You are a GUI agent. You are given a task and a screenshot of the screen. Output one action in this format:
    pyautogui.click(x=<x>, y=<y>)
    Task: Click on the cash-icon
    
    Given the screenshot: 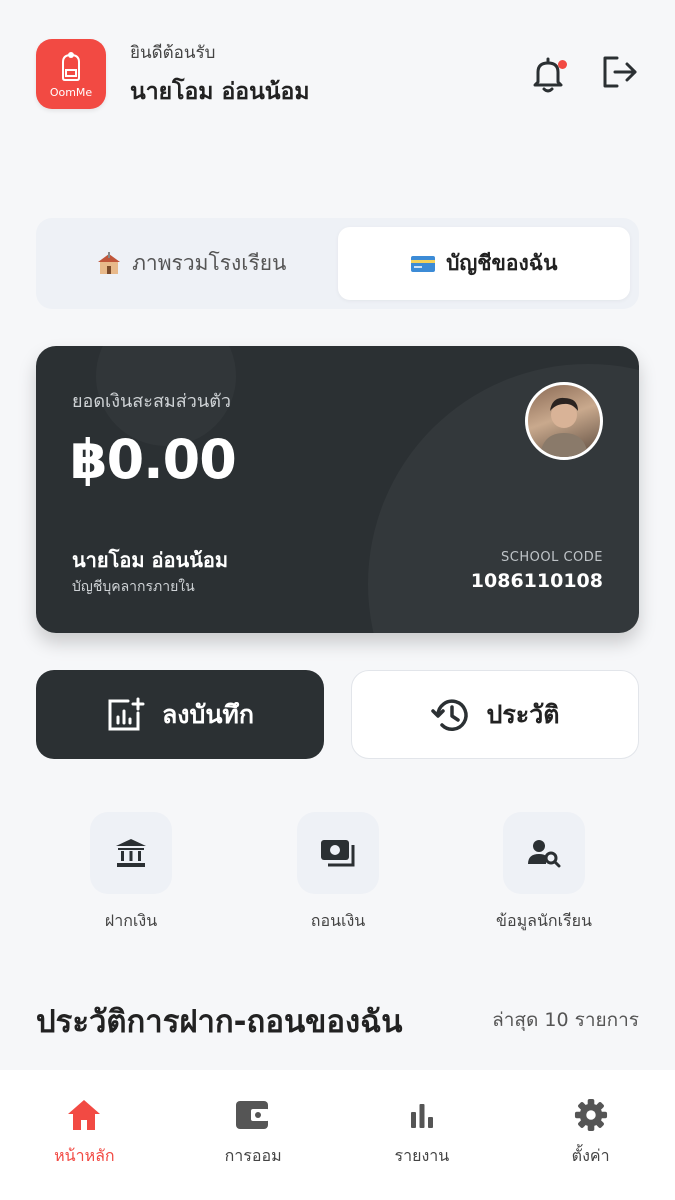 What is the action you would take?
    pyautogui.click(x=338, y=853)
    